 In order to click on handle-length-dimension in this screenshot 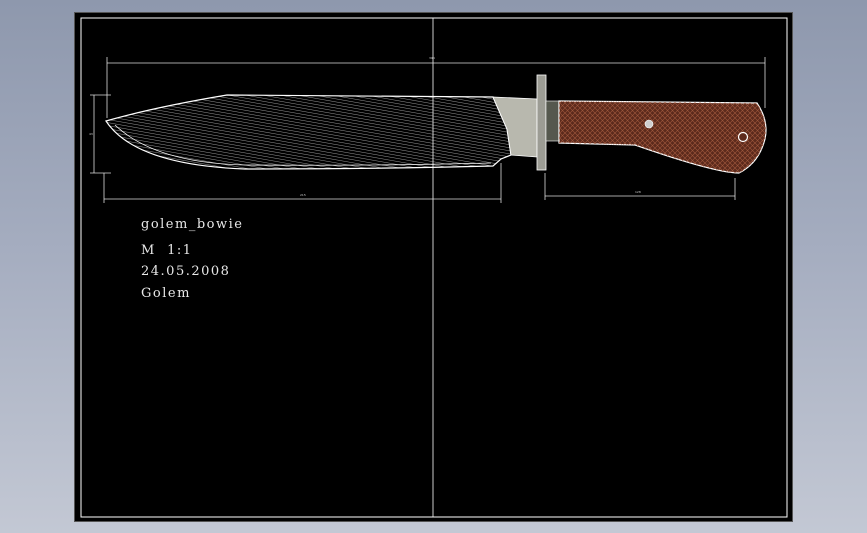, I will do `click(640, 186)`.